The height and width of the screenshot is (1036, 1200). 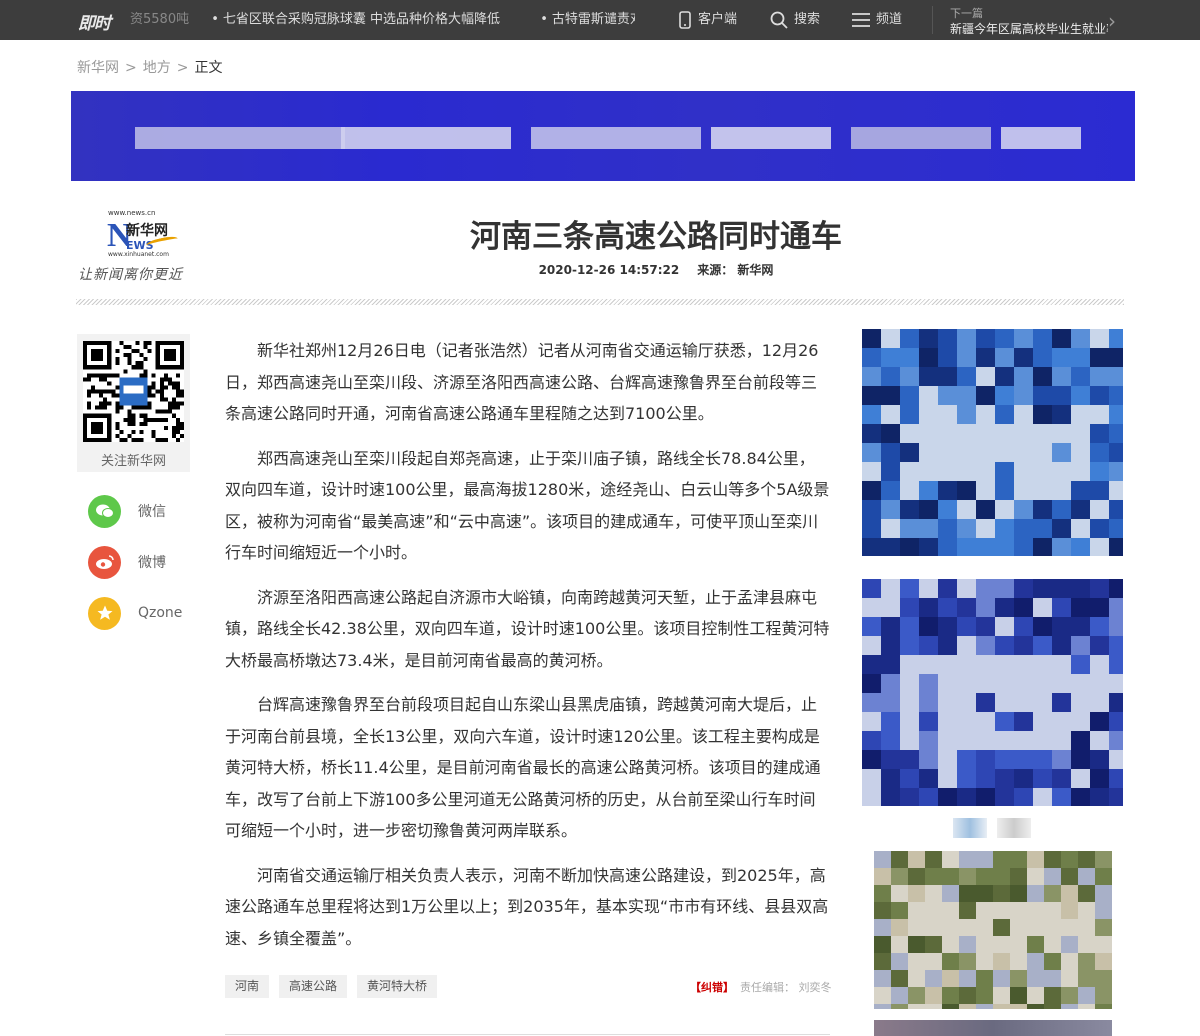 I want to click on publish-time: 2020-12-26 14:57:22, so click(x=609, y=270).